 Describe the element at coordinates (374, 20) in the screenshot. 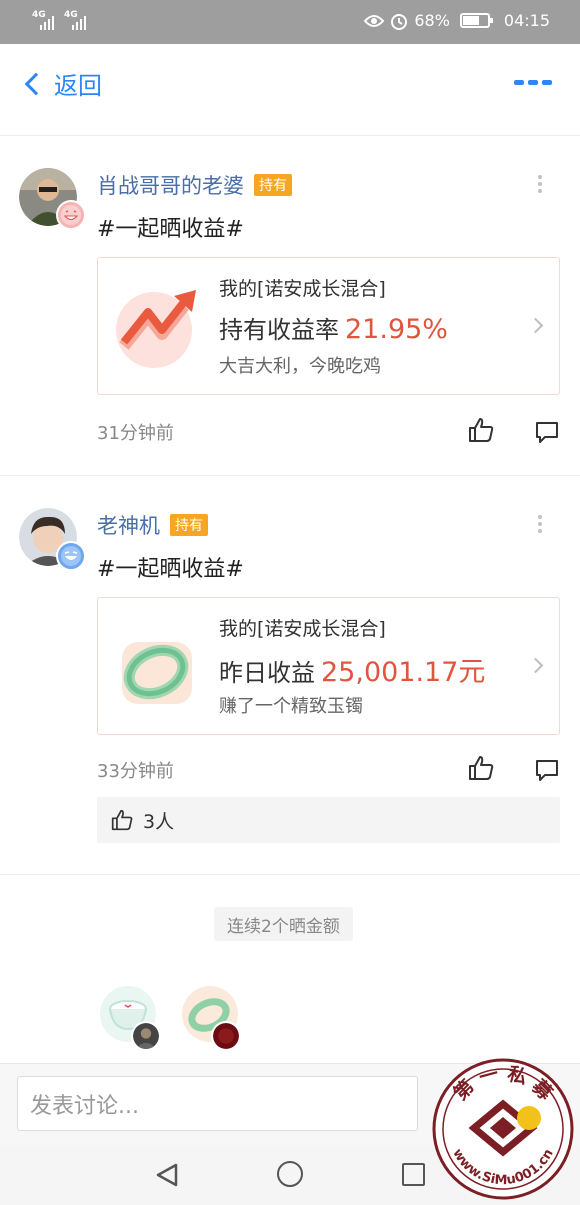

I see `eye-icon` at that location.